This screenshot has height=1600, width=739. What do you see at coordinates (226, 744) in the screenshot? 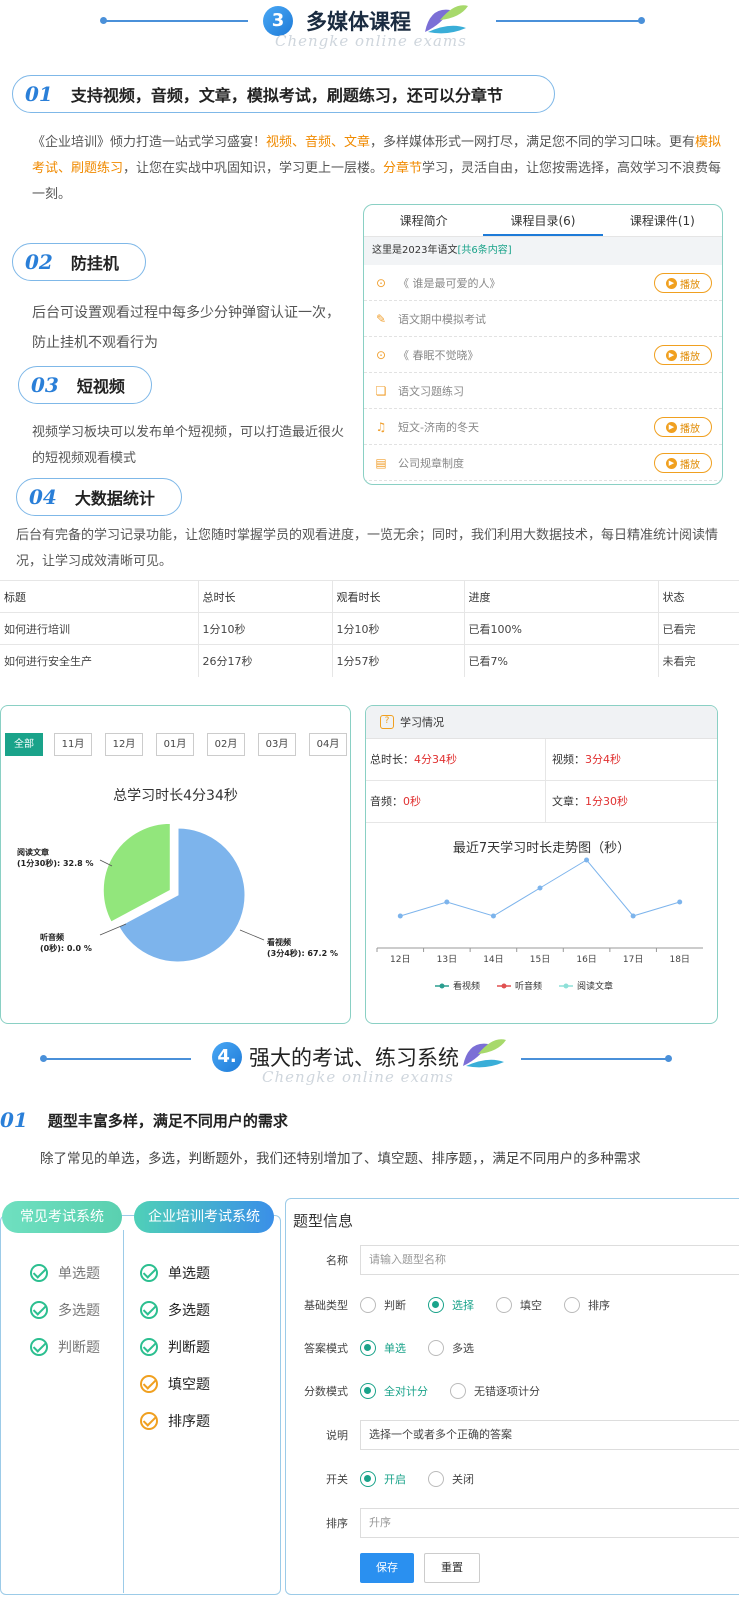
I see `month-tab: 02月` at bounding box center [226, 744].